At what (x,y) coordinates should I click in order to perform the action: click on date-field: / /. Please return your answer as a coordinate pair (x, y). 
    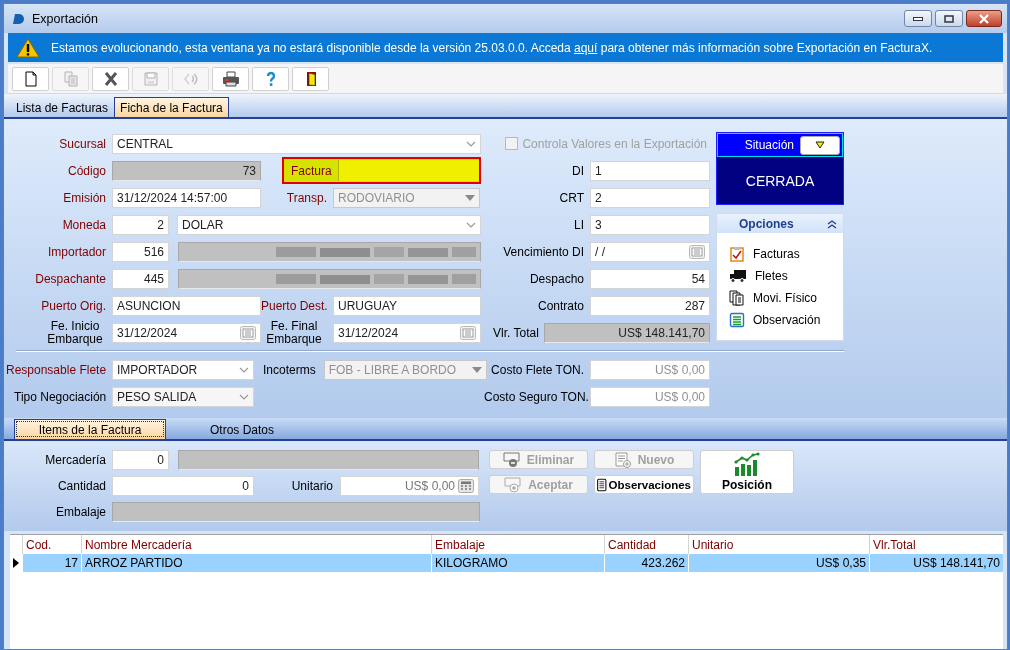
    Looking at the image, I should click on (650, 251).